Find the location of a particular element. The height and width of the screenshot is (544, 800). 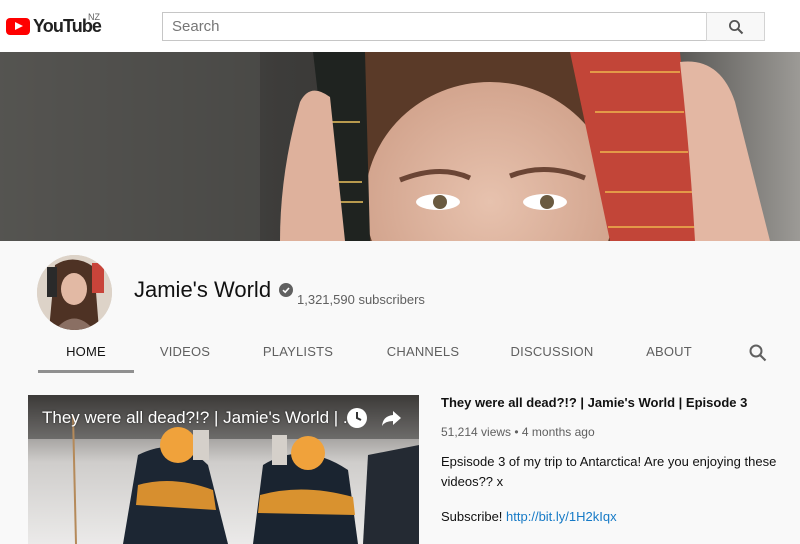

youtube-play-icon is located at coordinates (18, 26).